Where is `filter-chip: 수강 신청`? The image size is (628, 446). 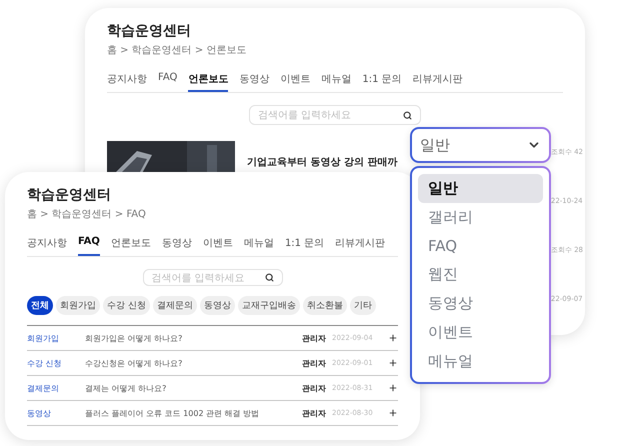
filter-chip: 수강 신청 is located at coordinates (126, 305).